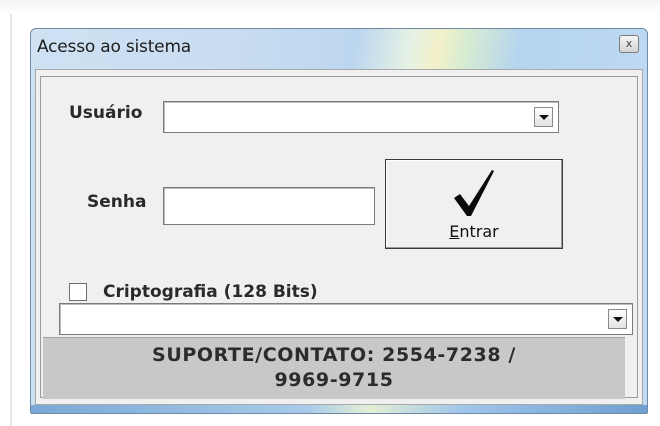  Describe the element at coordinates (106, 113) in the screenshot. I see `usuario-label: Usuário` at that location.